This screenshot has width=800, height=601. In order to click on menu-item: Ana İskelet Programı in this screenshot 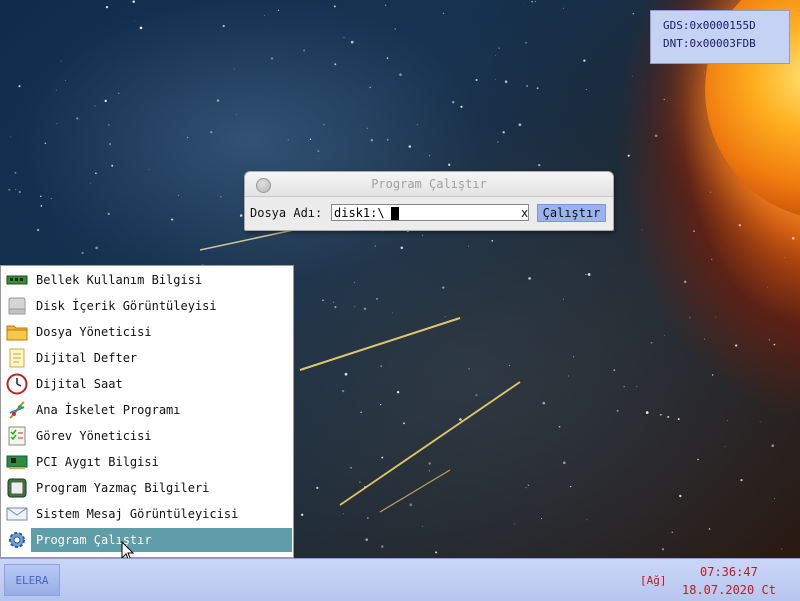, I will do `click(147, 410)`.